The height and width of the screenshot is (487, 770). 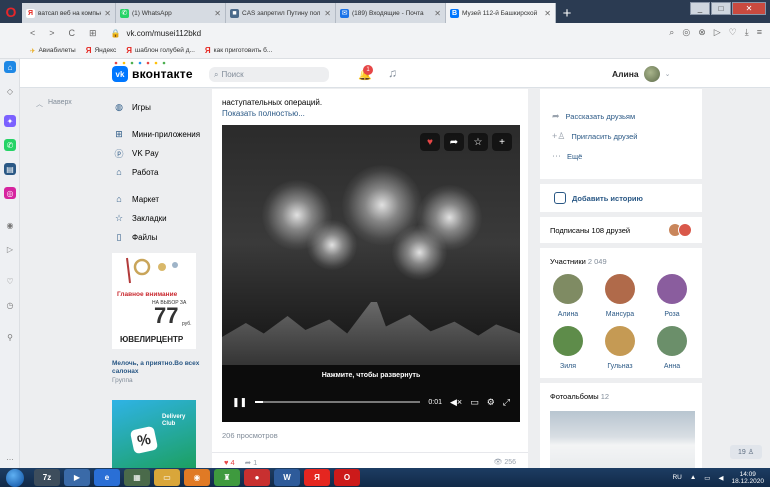 I want to click on vpn-icon: ⊗, so click(x=702, y=32).